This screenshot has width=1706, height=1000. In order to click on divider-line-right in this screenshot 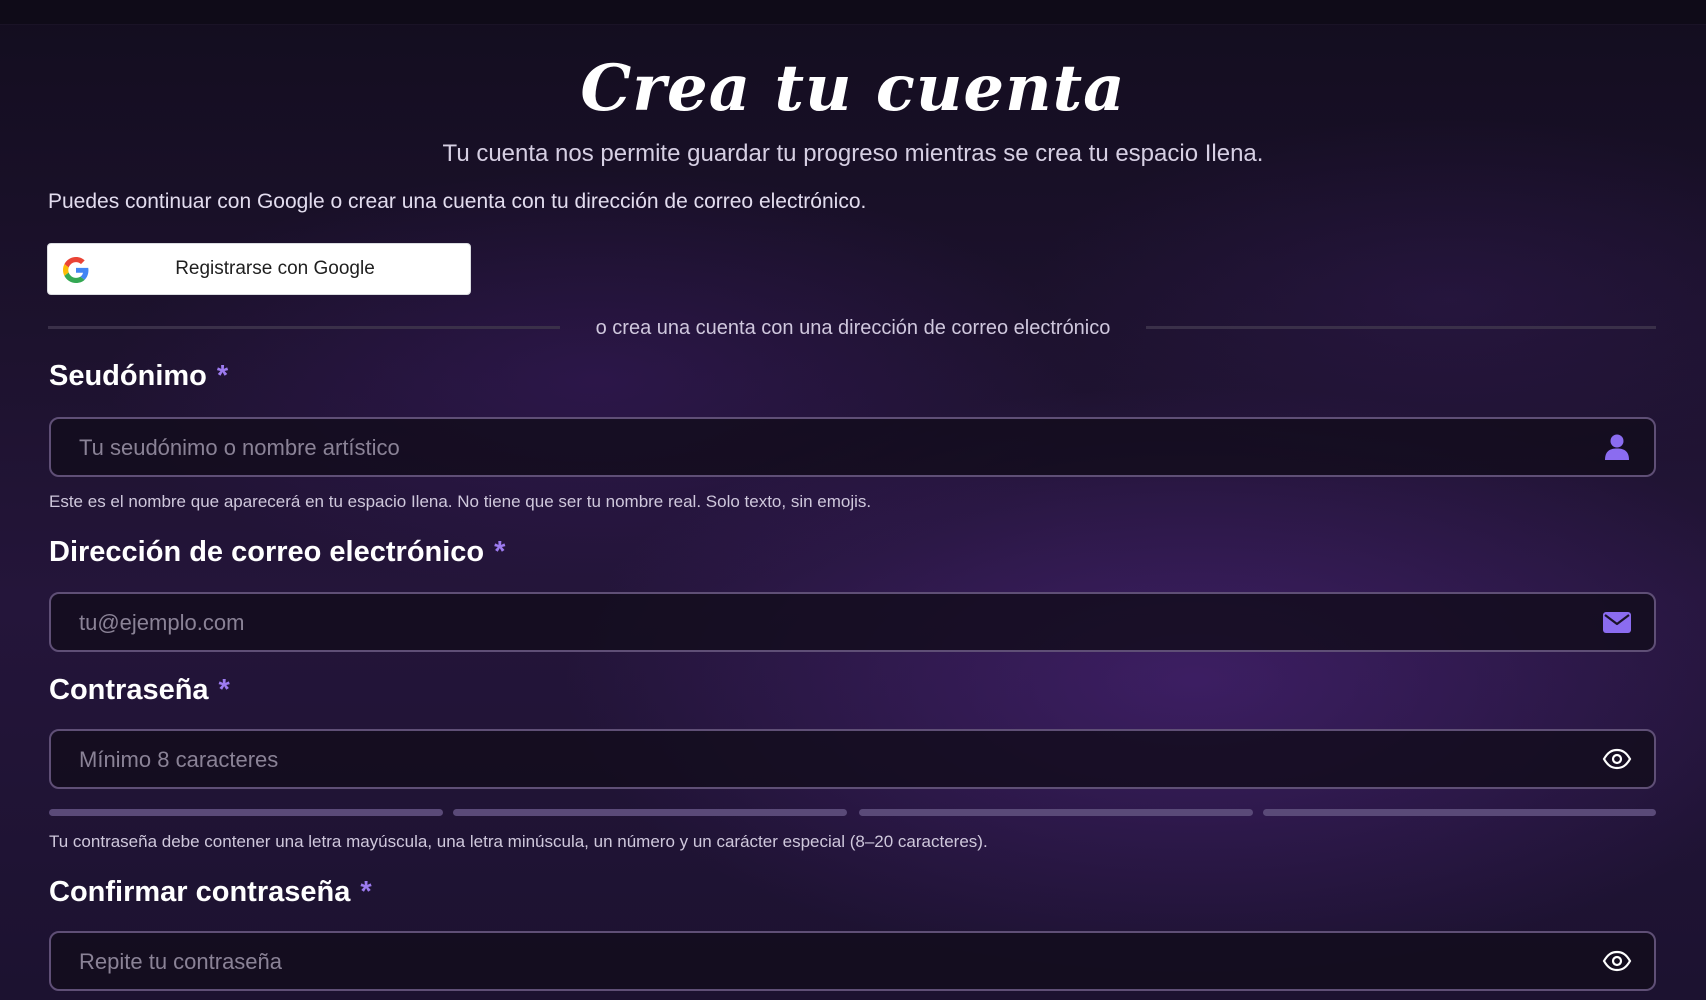, I will do `click(1401, 327)`.